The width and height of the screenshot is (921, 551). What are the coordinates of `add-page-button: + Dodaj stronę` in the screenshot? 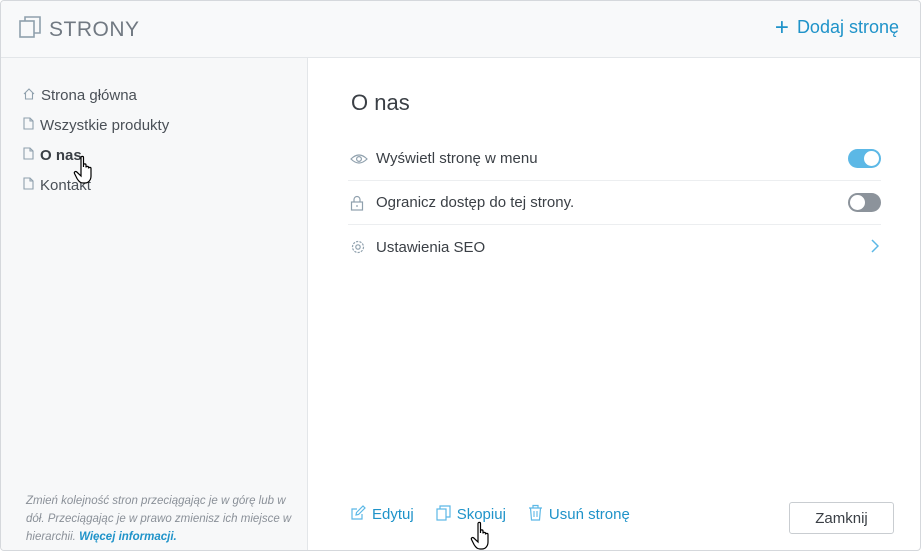 It's located at (836, 27).